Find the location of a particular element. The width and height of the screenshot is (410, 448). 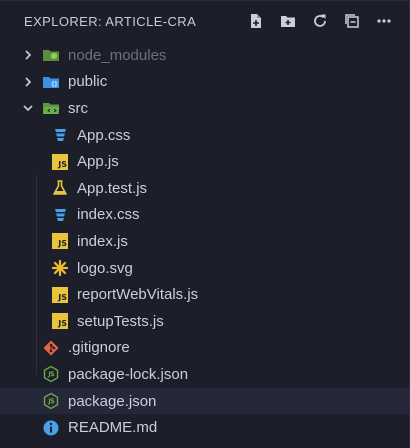

folder-src-open-icon is located at coordinates (51, 108).